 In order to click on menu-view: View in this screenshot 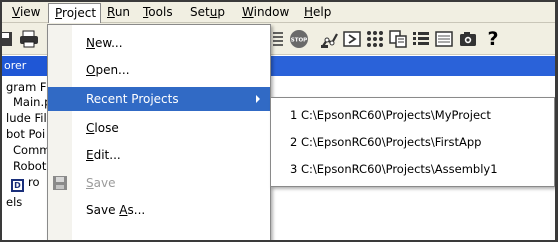, I will do `click(25, 12)`.